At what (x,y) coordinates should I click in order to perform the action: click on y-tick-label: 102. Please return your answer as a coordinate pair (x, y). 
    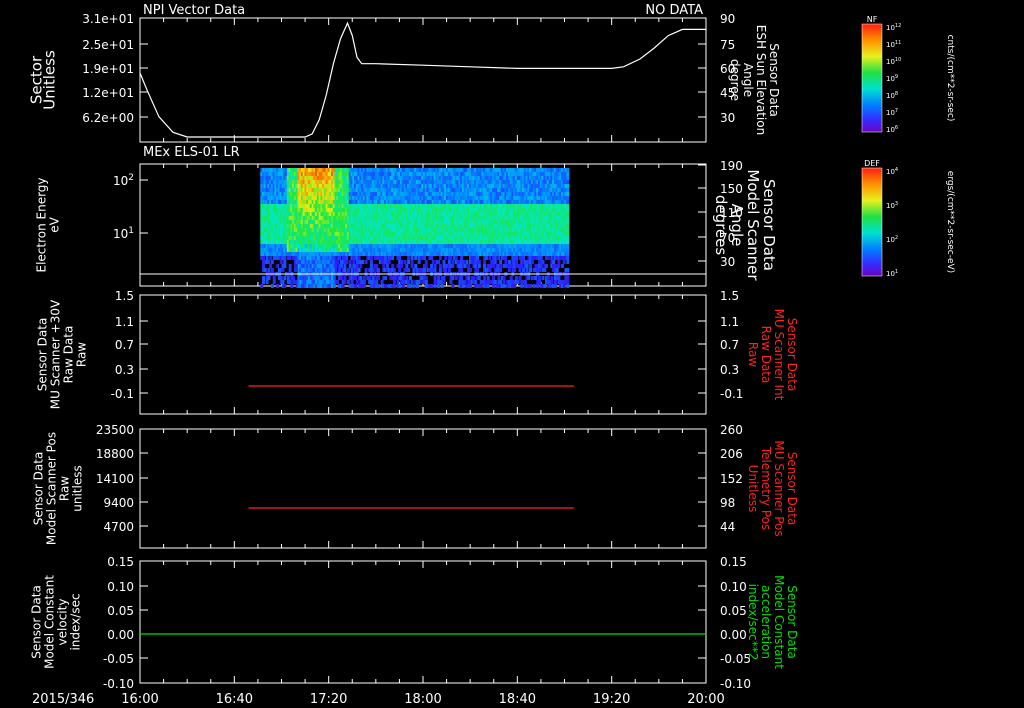
    Looking at the image, I should click on (123, 180).